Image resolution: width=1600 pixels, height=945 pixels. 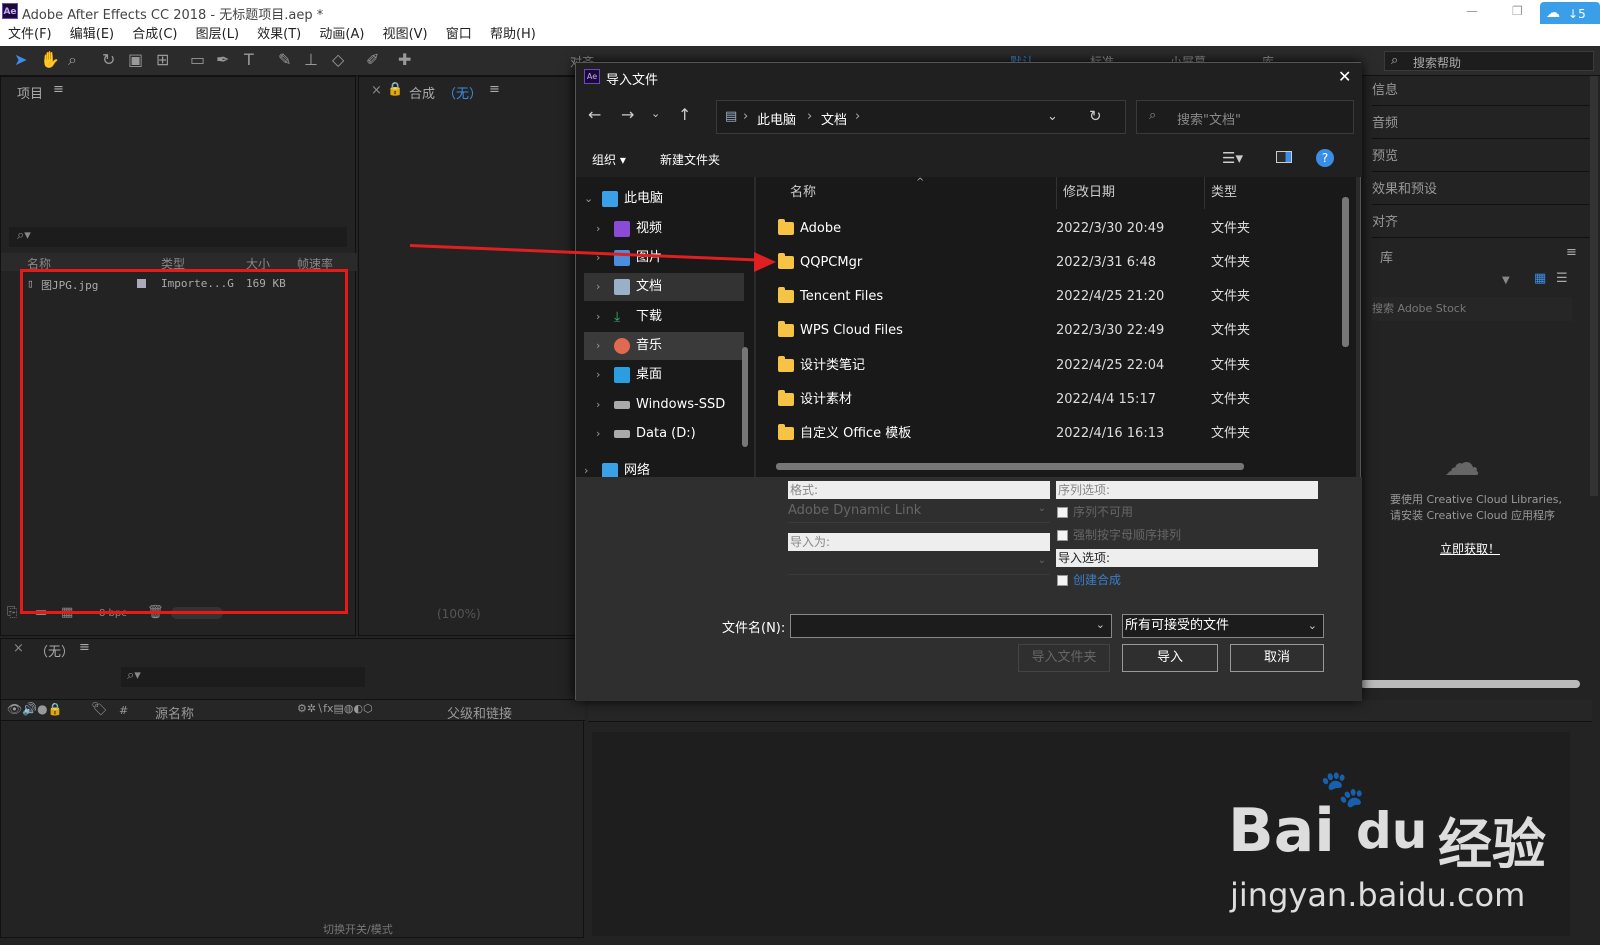 What do you see at coordinates (1010, 466) in the screenshot?
I see `horizontal-scrollbar` at bounding box center [1010, 466].